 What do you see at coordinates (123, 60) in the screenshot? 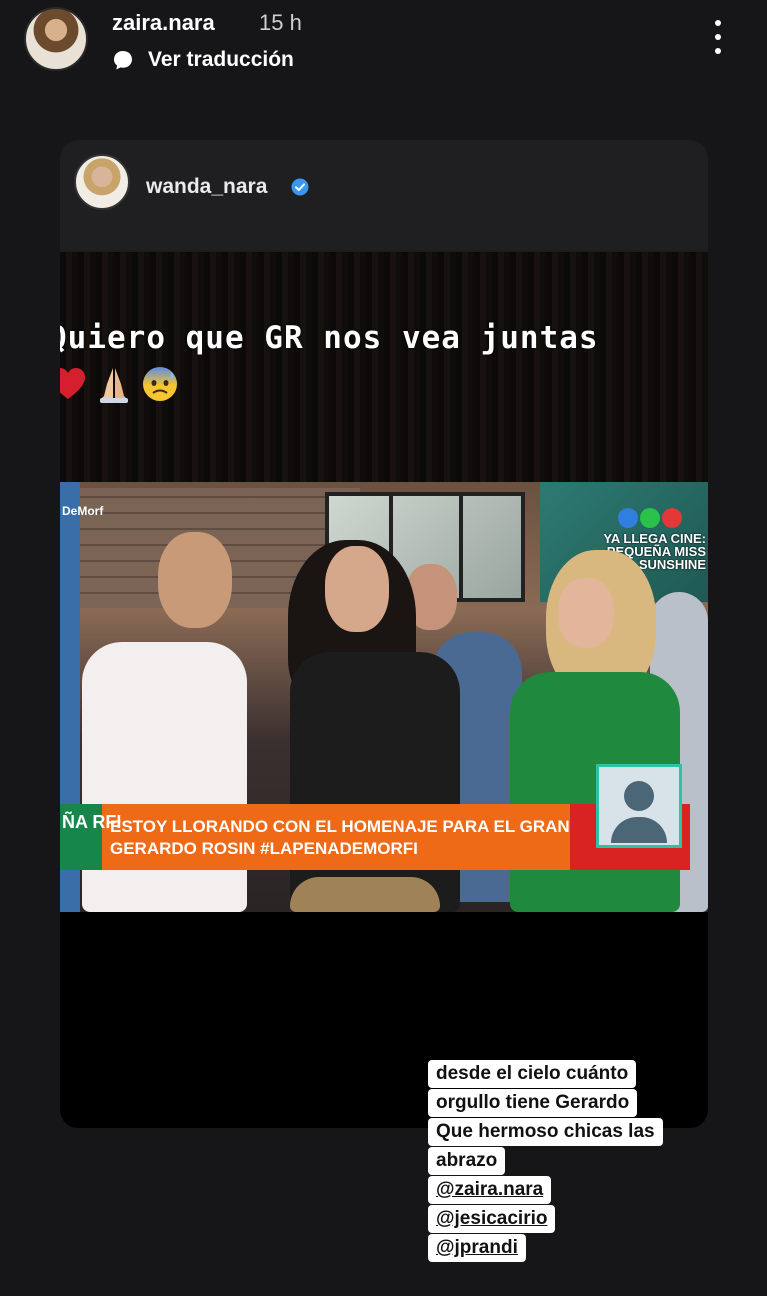
I see `speech-bubble-icon` at bounding box center [123, 60].